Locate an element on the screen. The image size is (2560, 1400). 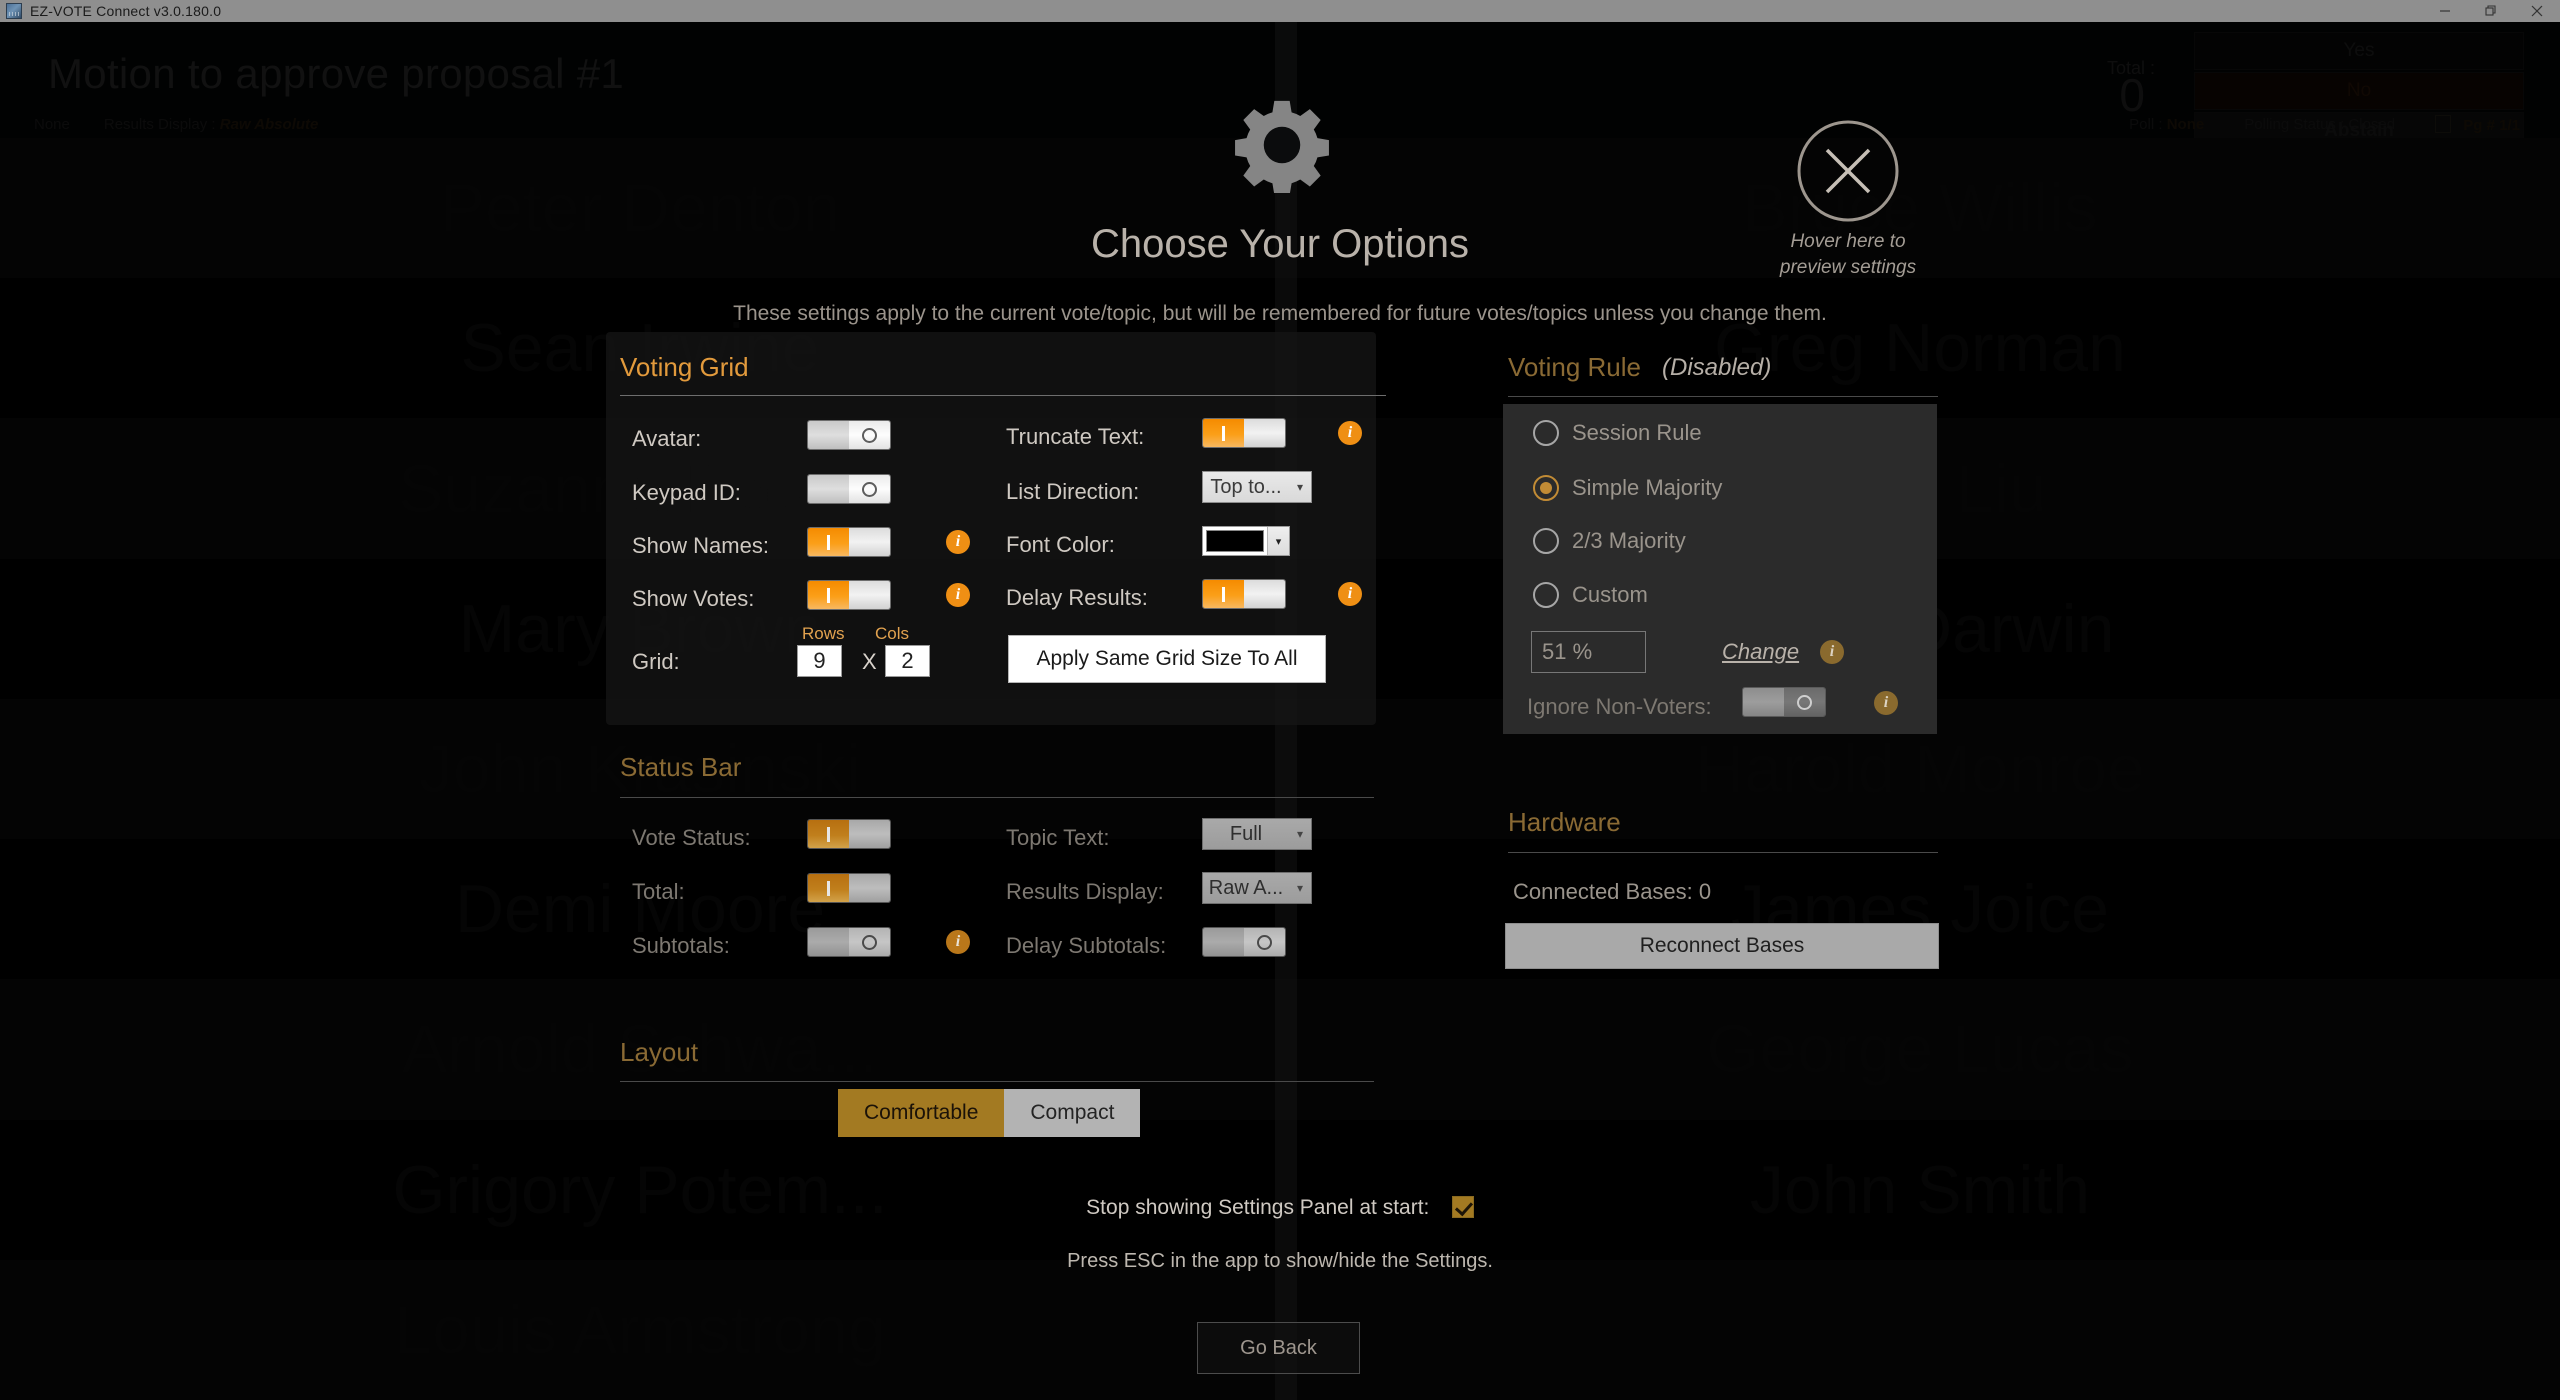
rows-header: Rows is located at coordinates (823, 633).